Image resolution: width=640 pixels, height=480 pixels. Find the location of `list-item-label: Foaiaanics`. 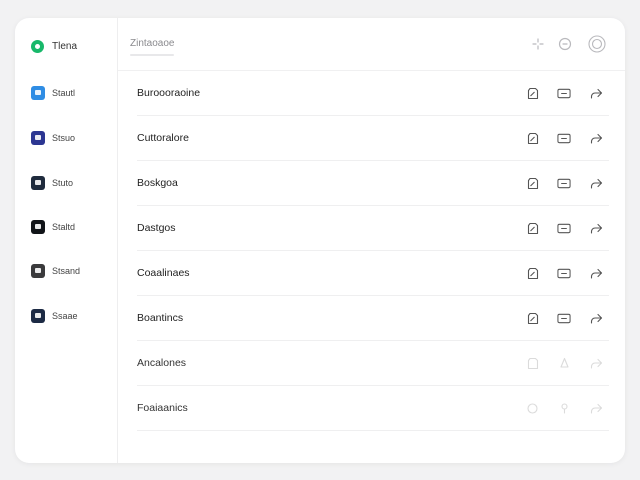

list-item-label: Foaiaanics is located at coordinates (162, 408).